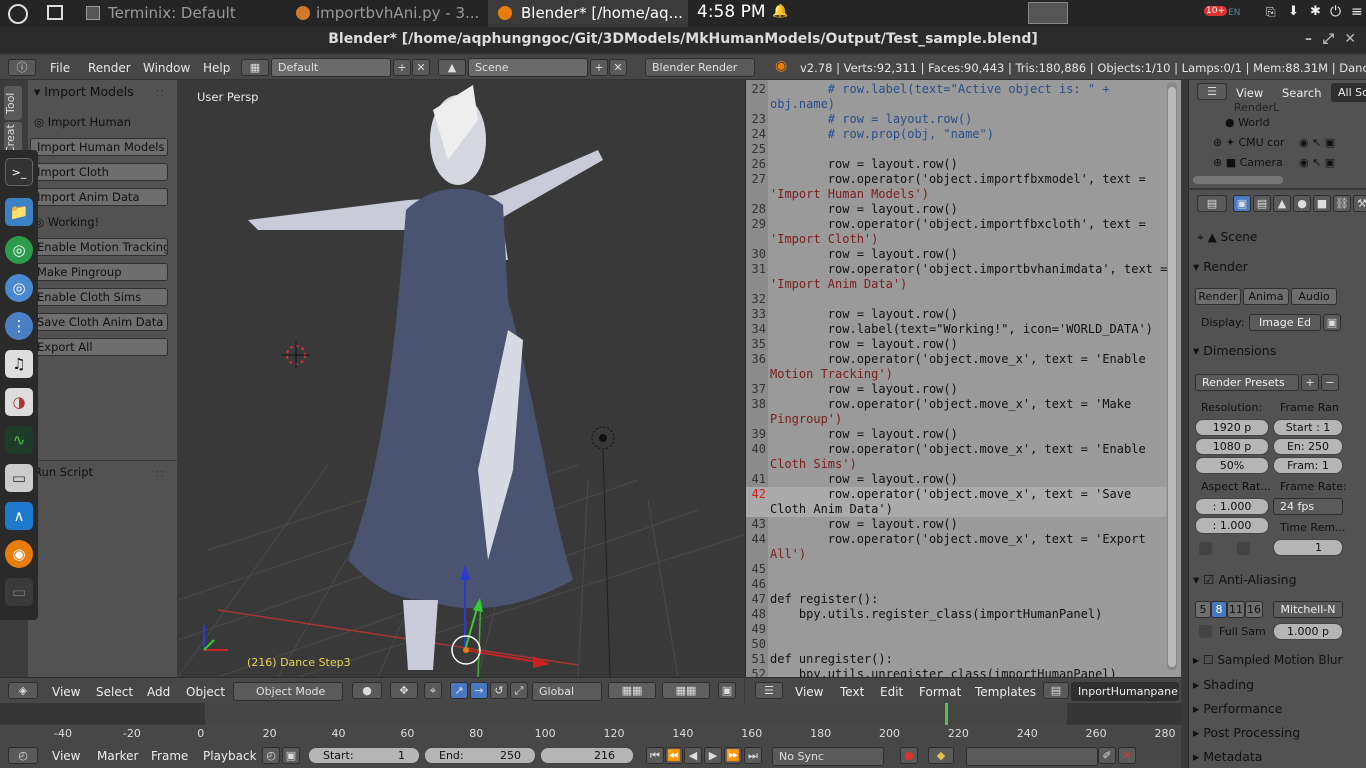 The height and width of the screenshot is (768, 1366). What do you see at coordinates (296, 355) in the screenshot?
I see `3d-cursor` at bounding box center [296, 355].